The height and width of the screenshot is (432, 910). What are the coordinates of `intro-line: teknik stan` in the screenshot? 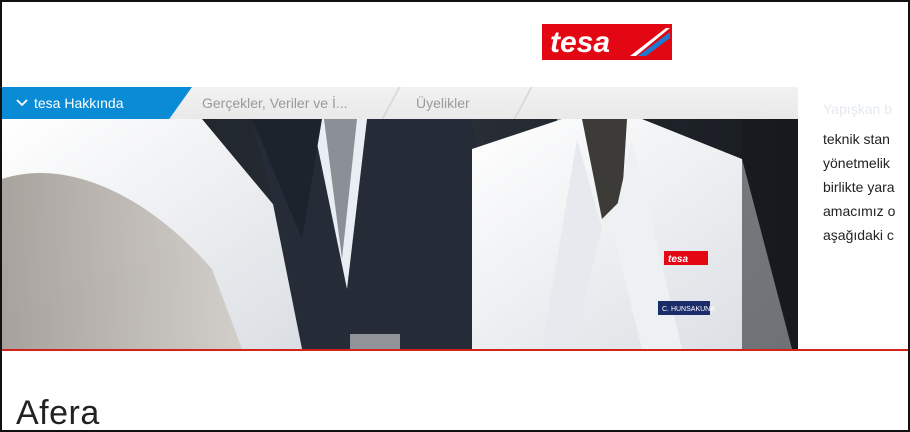 It's located at (856, 139).